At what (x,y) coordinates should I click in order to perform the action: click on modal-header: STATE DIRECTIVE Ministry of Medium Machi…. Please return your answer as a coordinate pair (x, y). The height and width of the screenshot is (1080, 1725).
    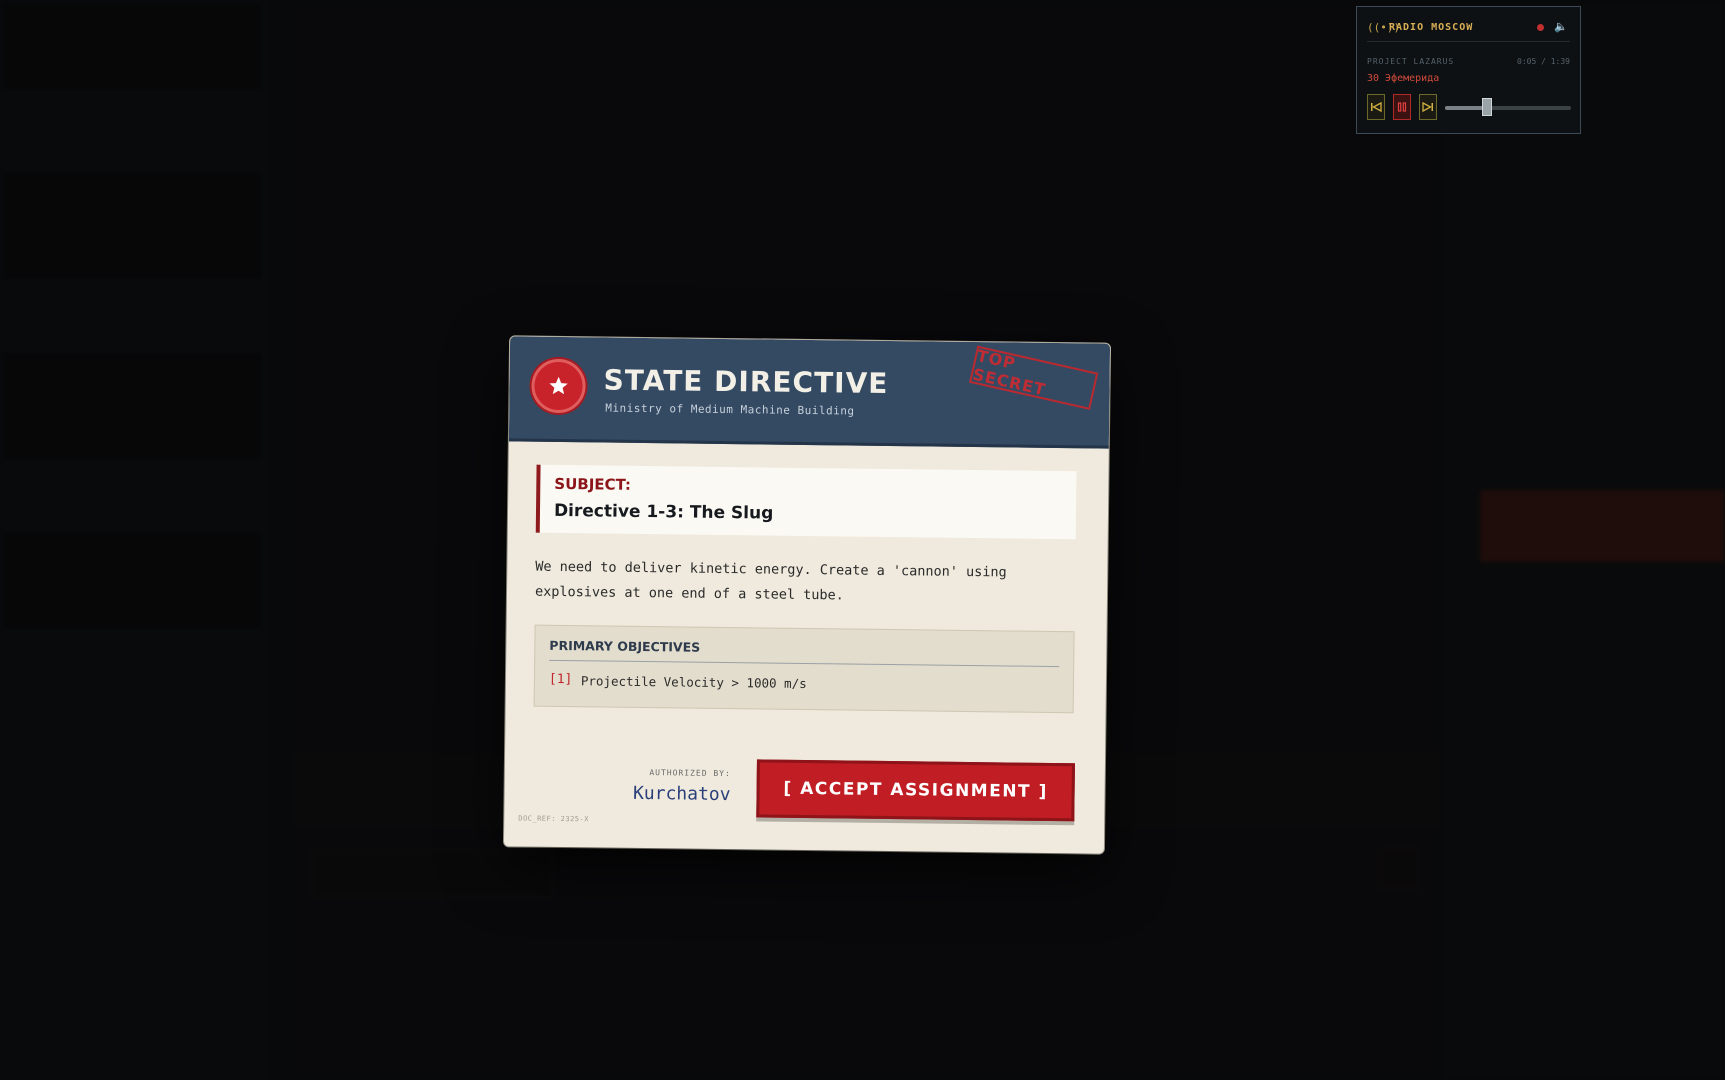
    Looking at the image, I should click on (809, 392).